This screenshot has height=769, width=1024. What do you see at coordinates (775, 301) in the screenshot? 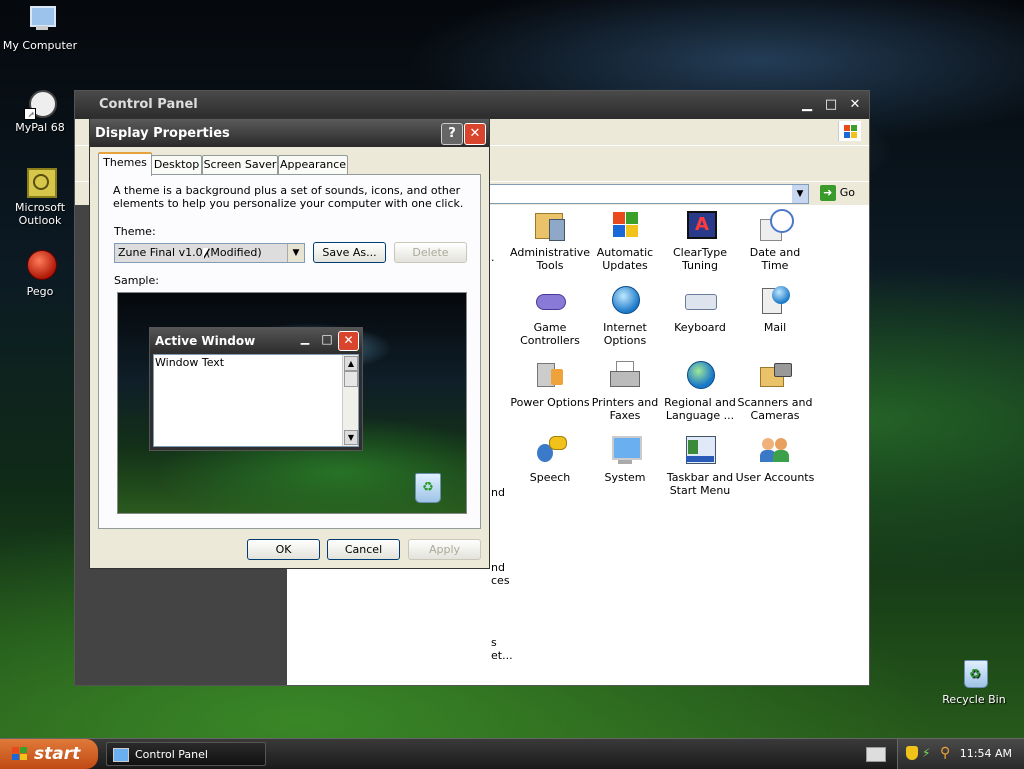
I see `mail-icon` at bounding box center [775, 301].